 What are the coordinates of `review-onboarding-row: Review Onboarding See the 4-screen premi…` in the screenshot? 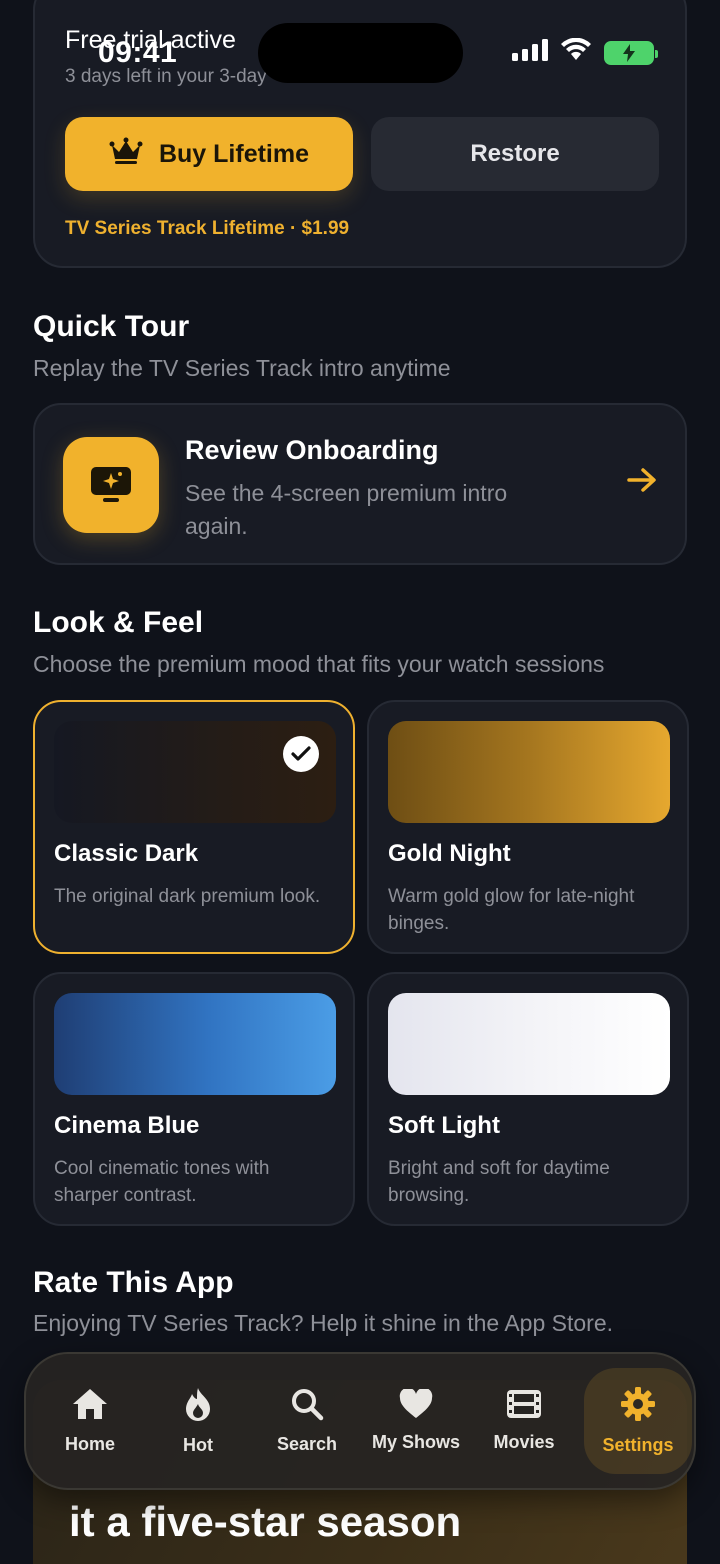 It's located at (360, 484).